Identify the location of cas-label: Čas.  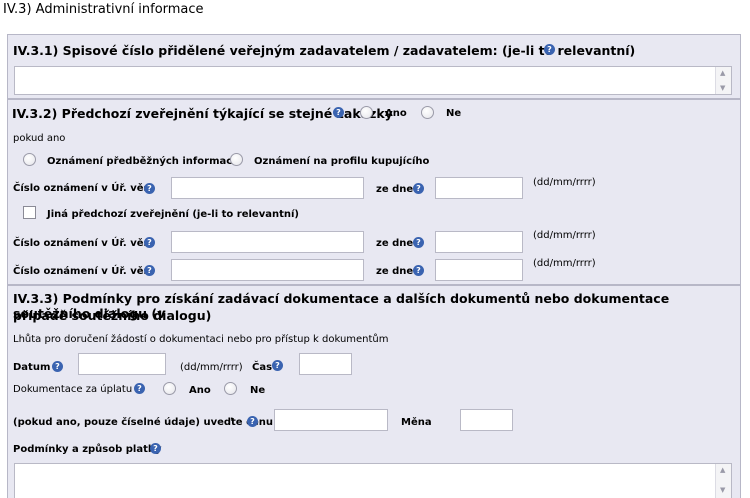
(262, 367).